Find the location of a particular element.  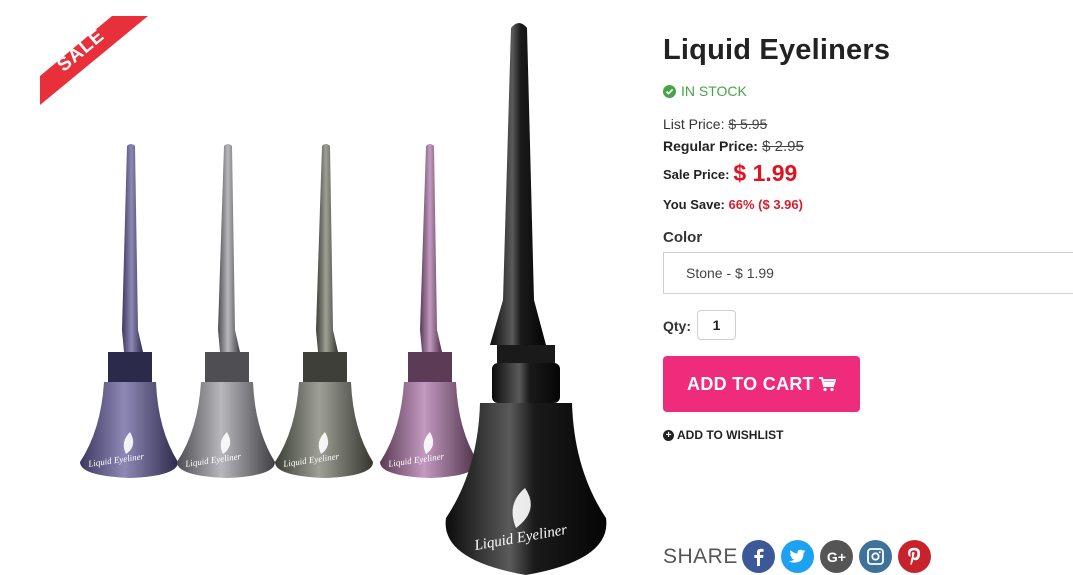

regular-price-value: $ 2.95 is located at coordinates (783, 146).